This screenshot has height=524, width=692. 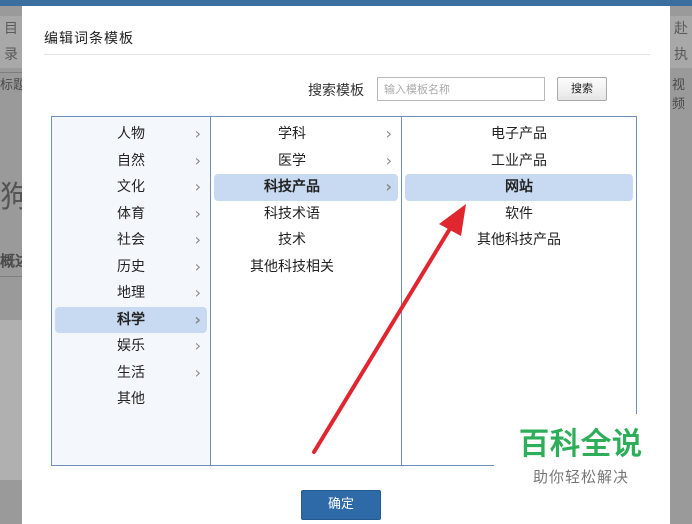 I want to click on background-left-strip: 目 录, so click(x=11, y=42).